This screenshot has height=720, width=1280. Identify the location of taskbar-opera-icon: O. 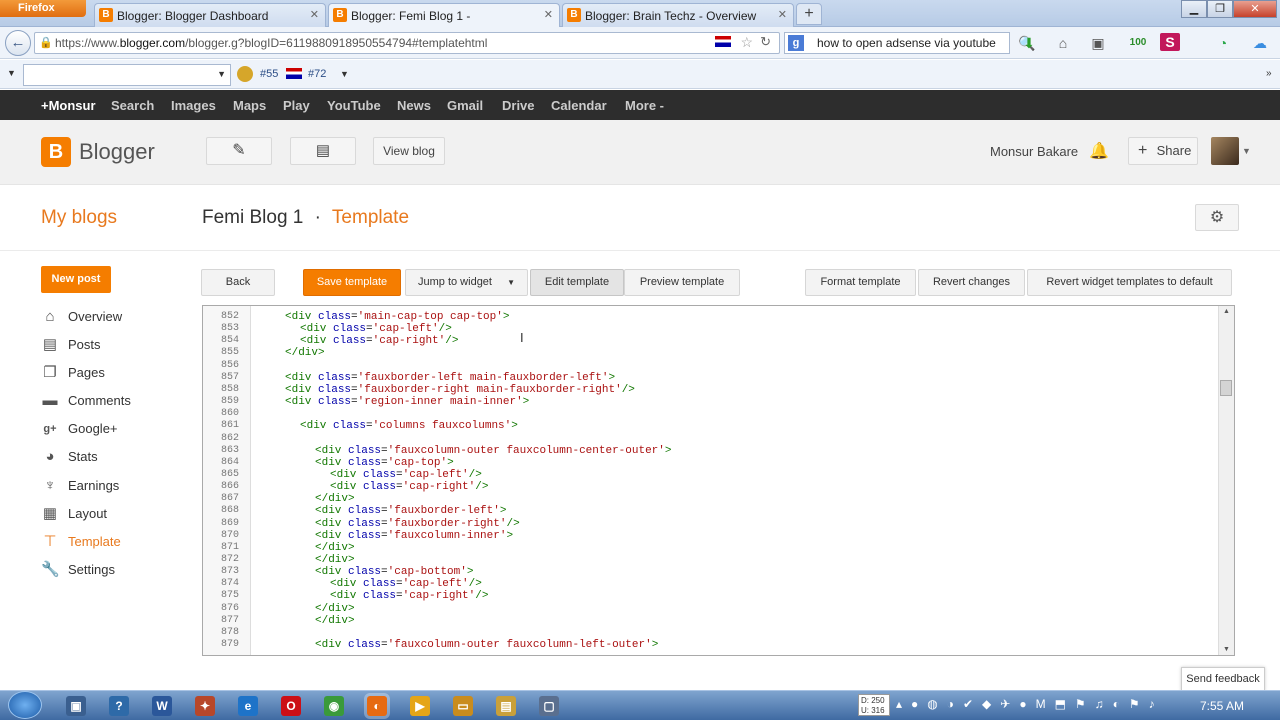
(291, 706).